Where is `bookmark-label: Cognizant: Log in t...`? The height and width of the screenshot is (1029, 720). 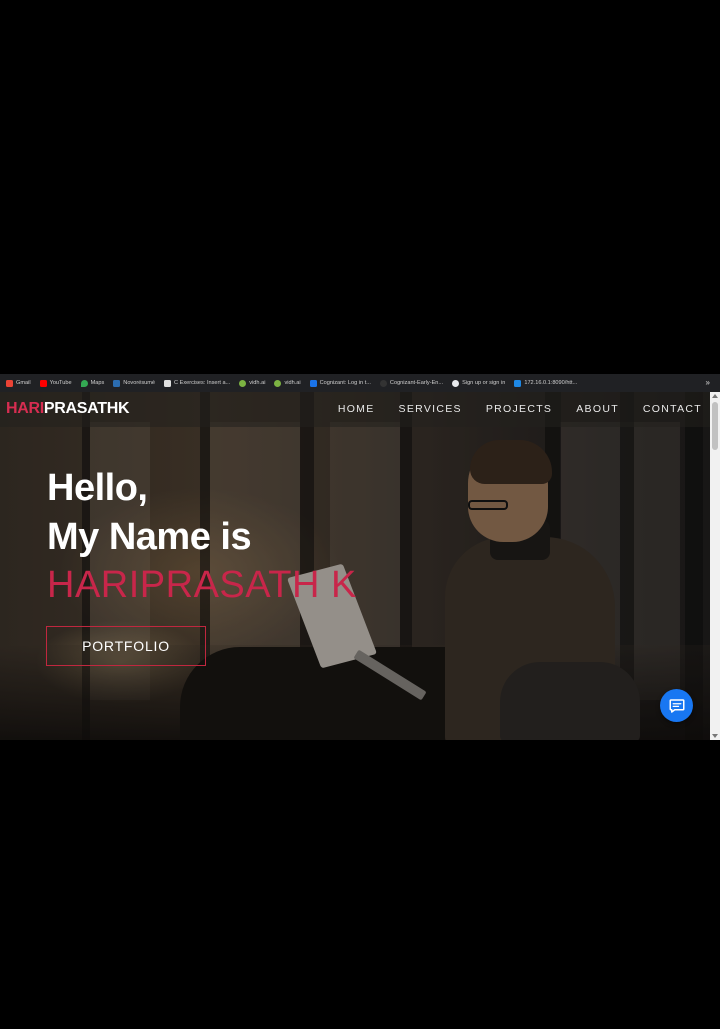
bookmark-label: Cognizant: Log in t... is located at coordinates (345, 383).